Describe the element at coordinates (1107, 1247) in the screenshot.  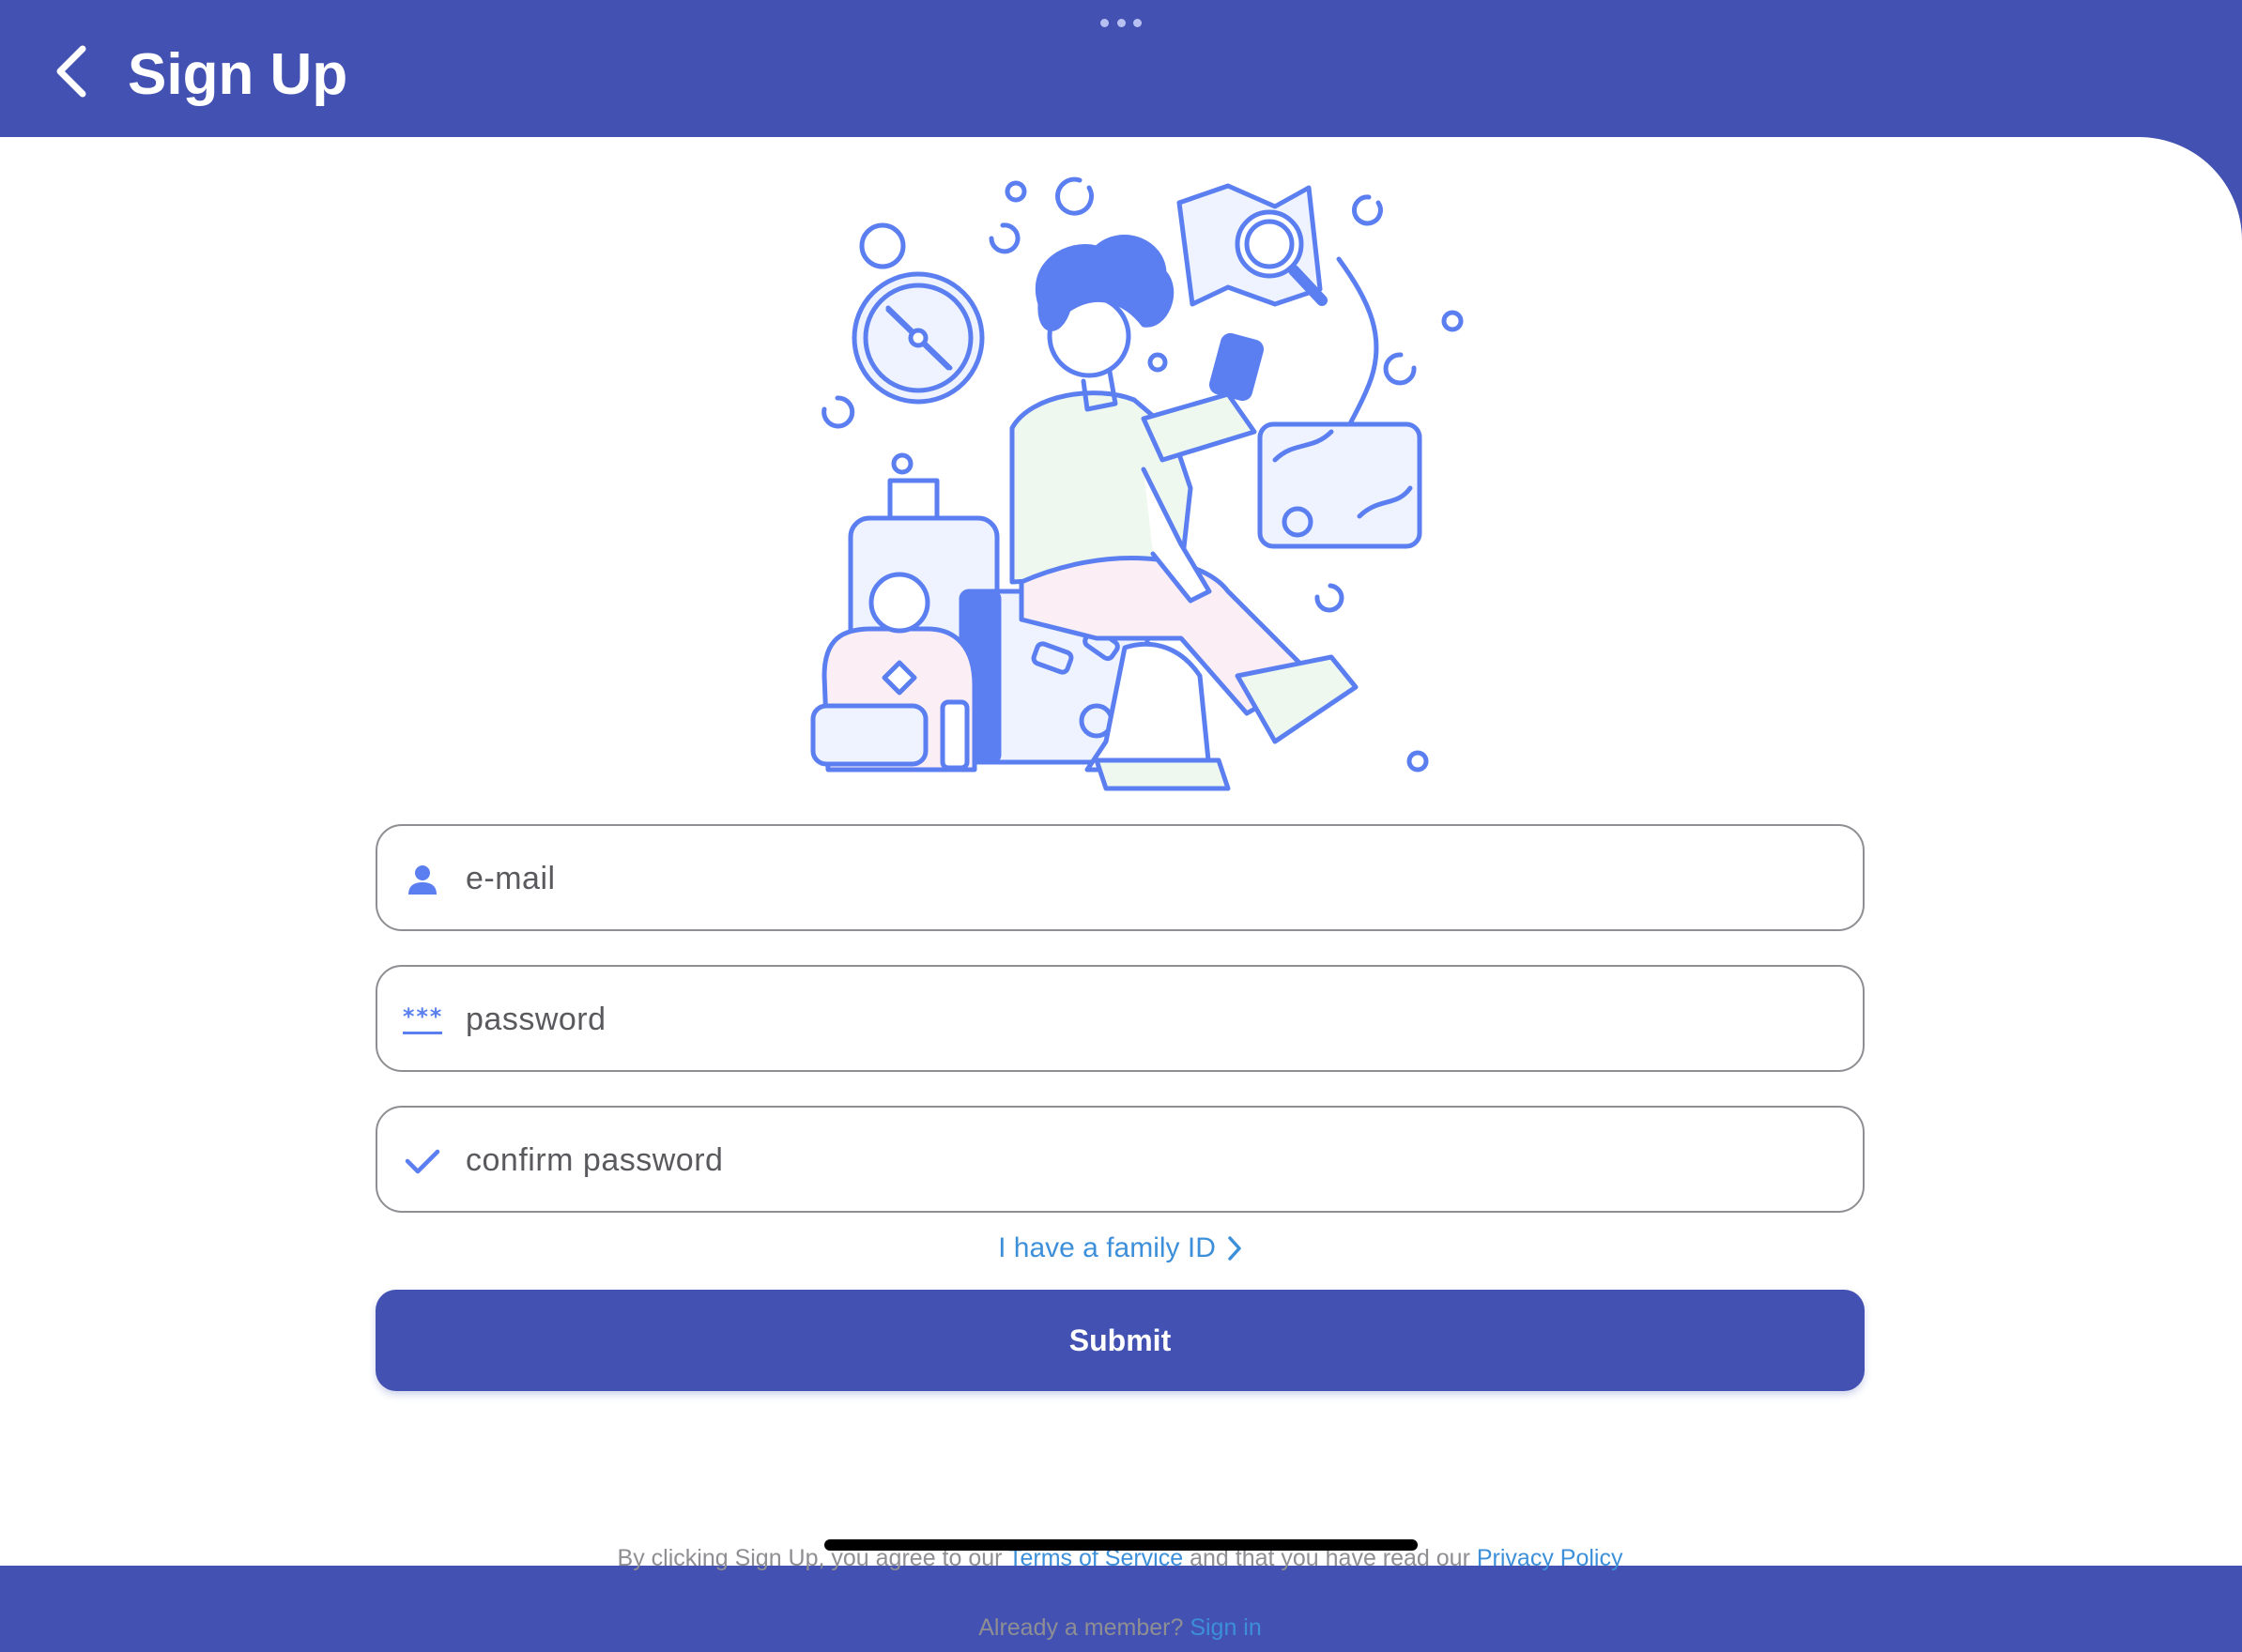
I see `family-id-label: I have a family ID` at that location.